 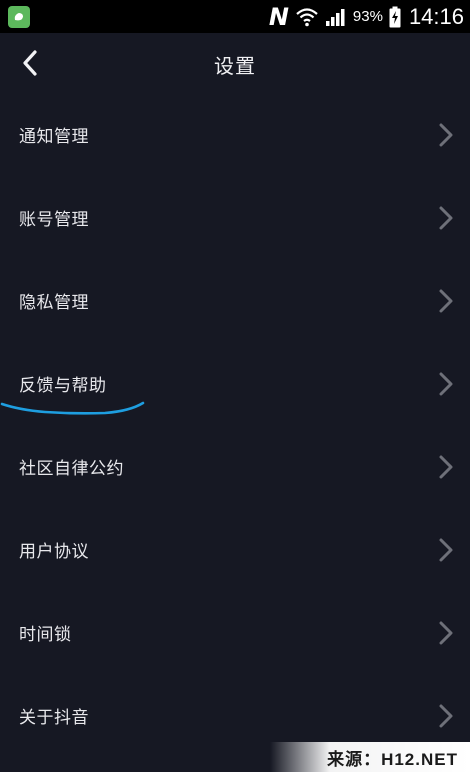 What do you see at coordinates (335, 17) in the screenshot?
I see `signal-icon` at bounding box center [335, 17].